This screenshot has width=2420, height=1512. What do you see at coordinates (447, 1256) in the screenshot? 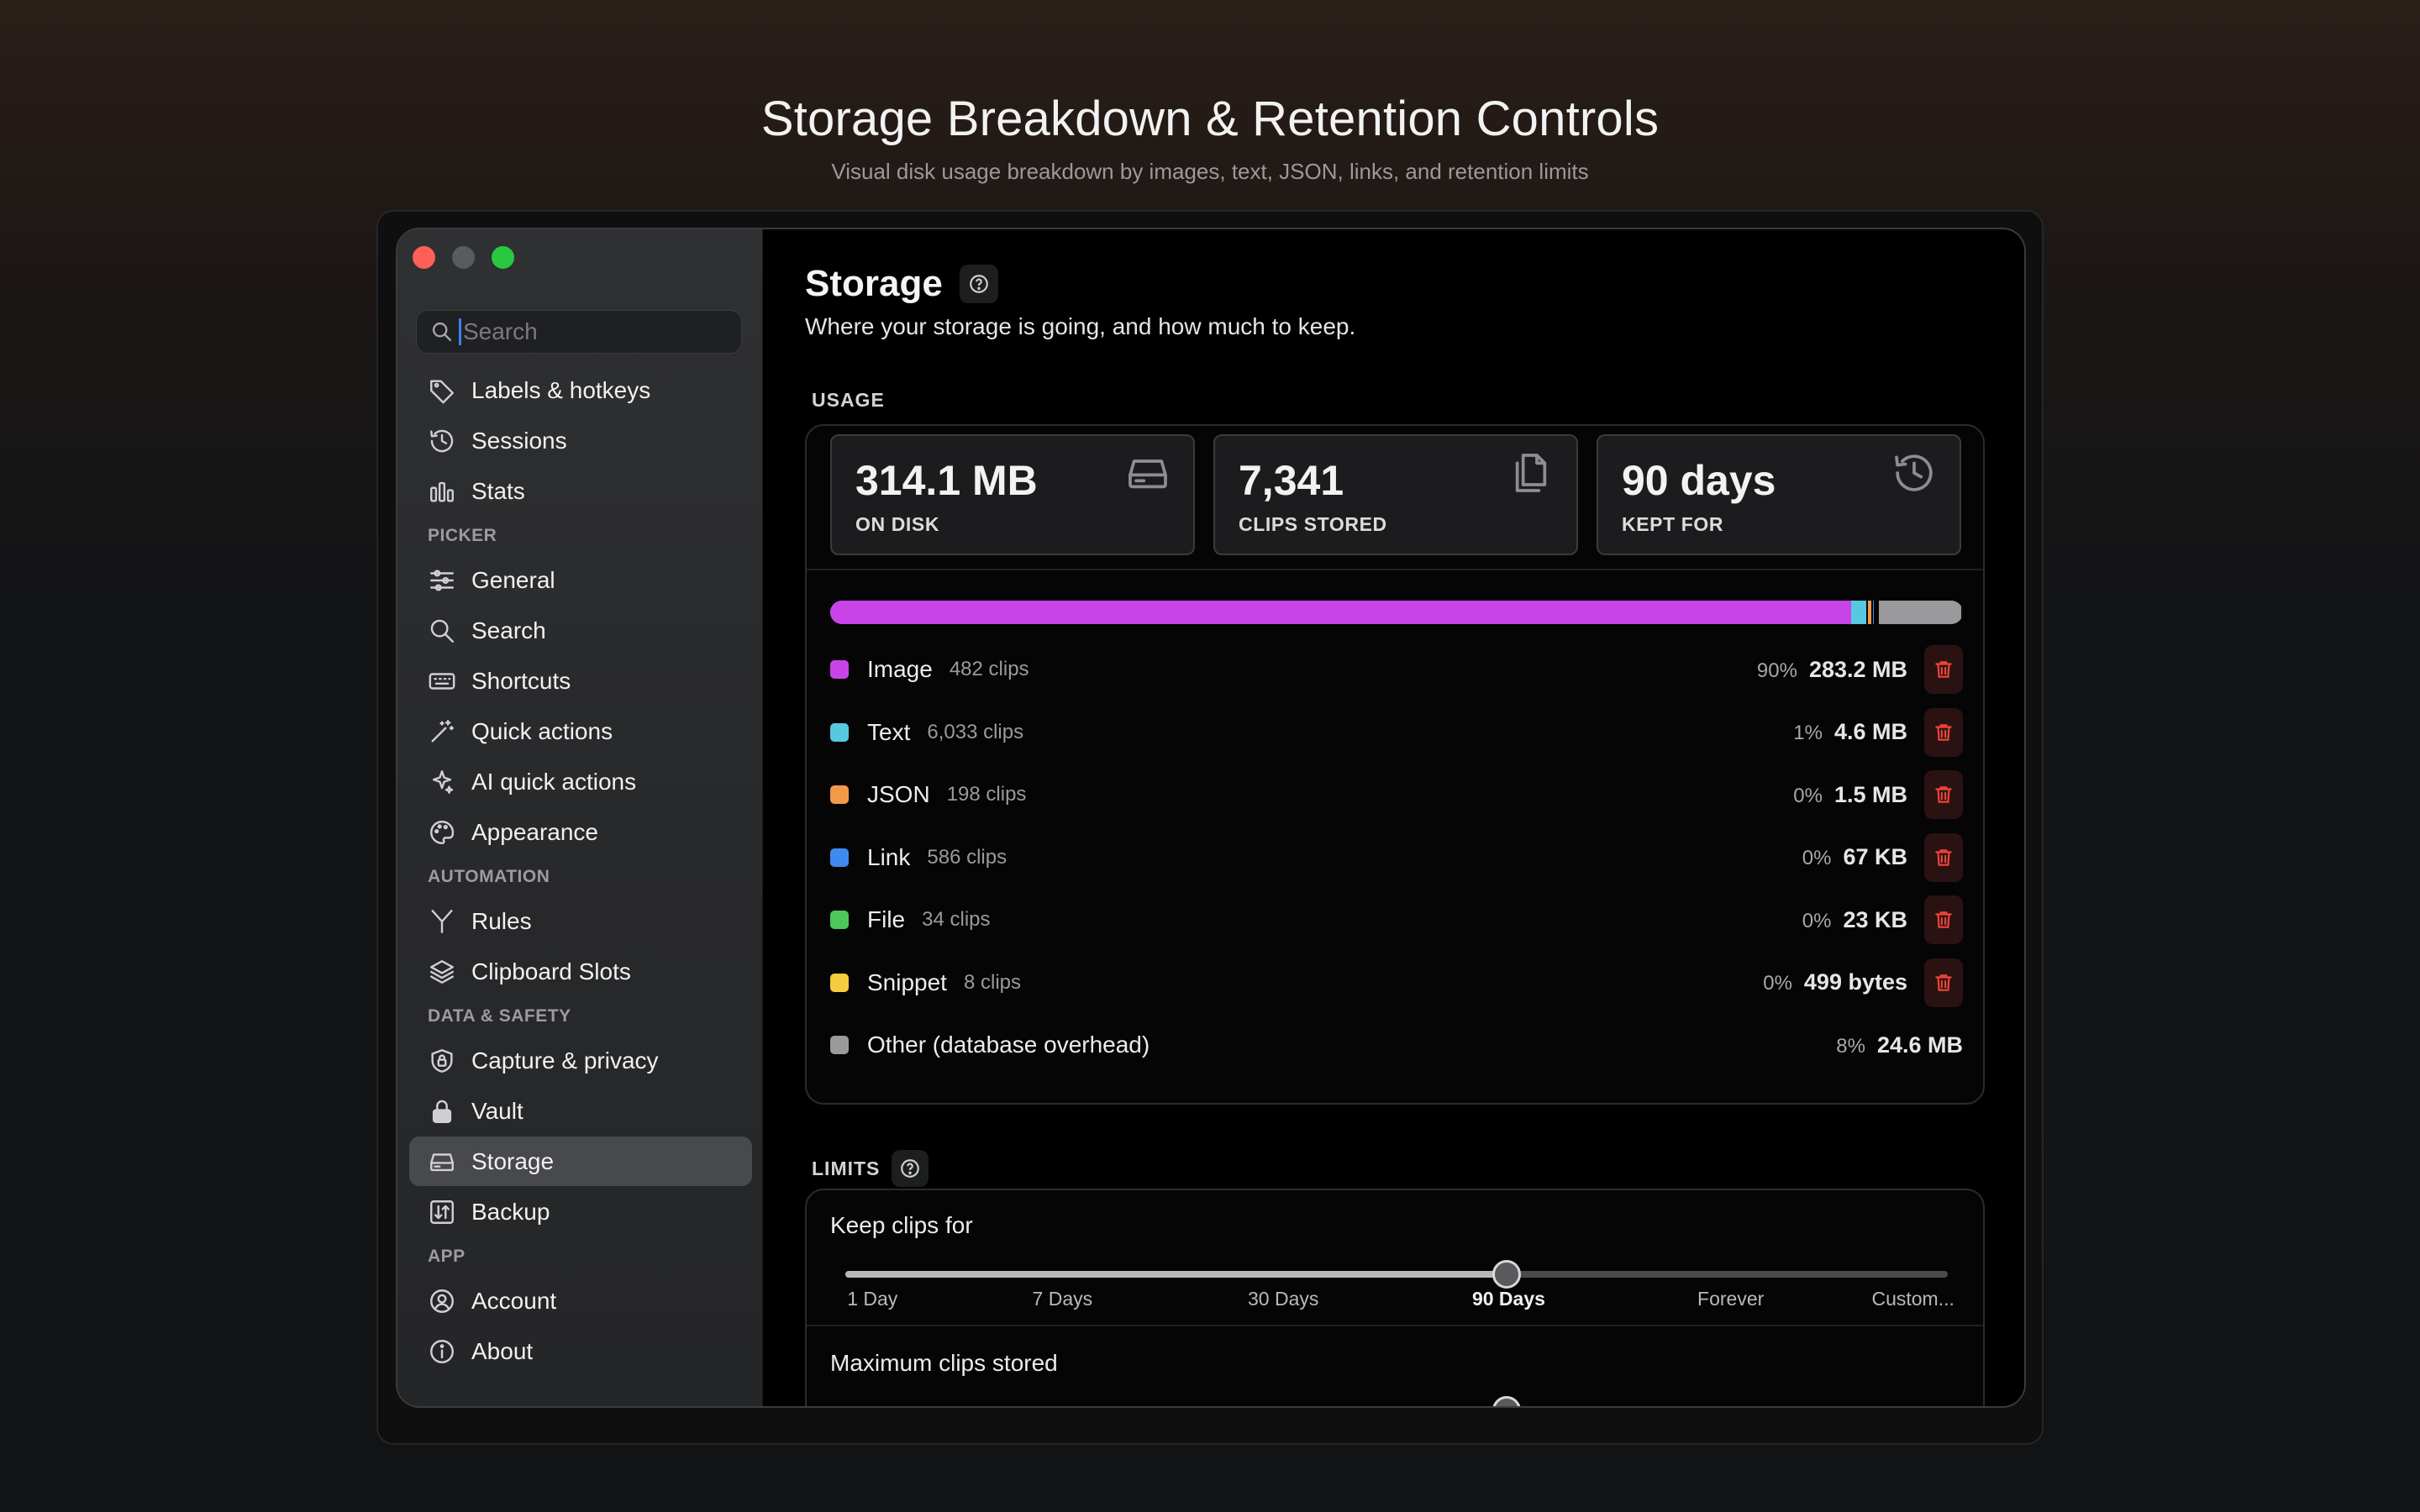
I see `sidebar-section-label: APP` at bounding box center [447, 1256].